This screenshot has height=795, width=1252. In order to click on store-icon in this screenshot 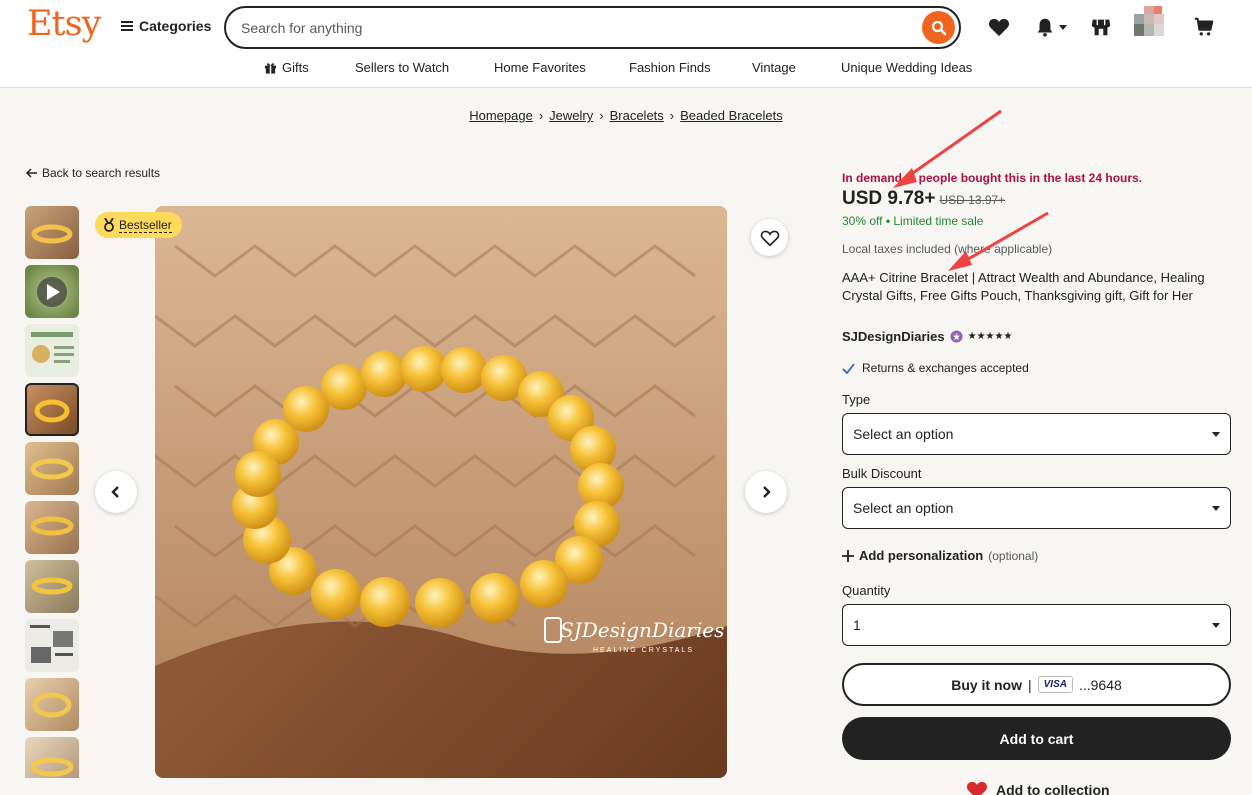, I will do `click(1101, 27)`.